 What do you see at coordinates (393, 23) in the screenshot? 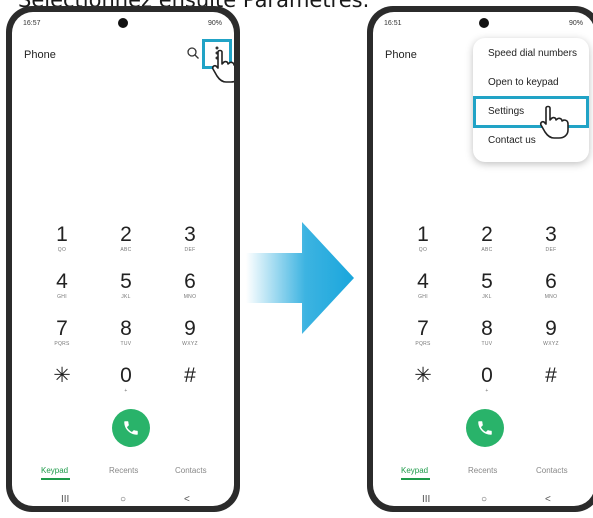
I see `status-time: 16:51` at bounding box center [393, 23].